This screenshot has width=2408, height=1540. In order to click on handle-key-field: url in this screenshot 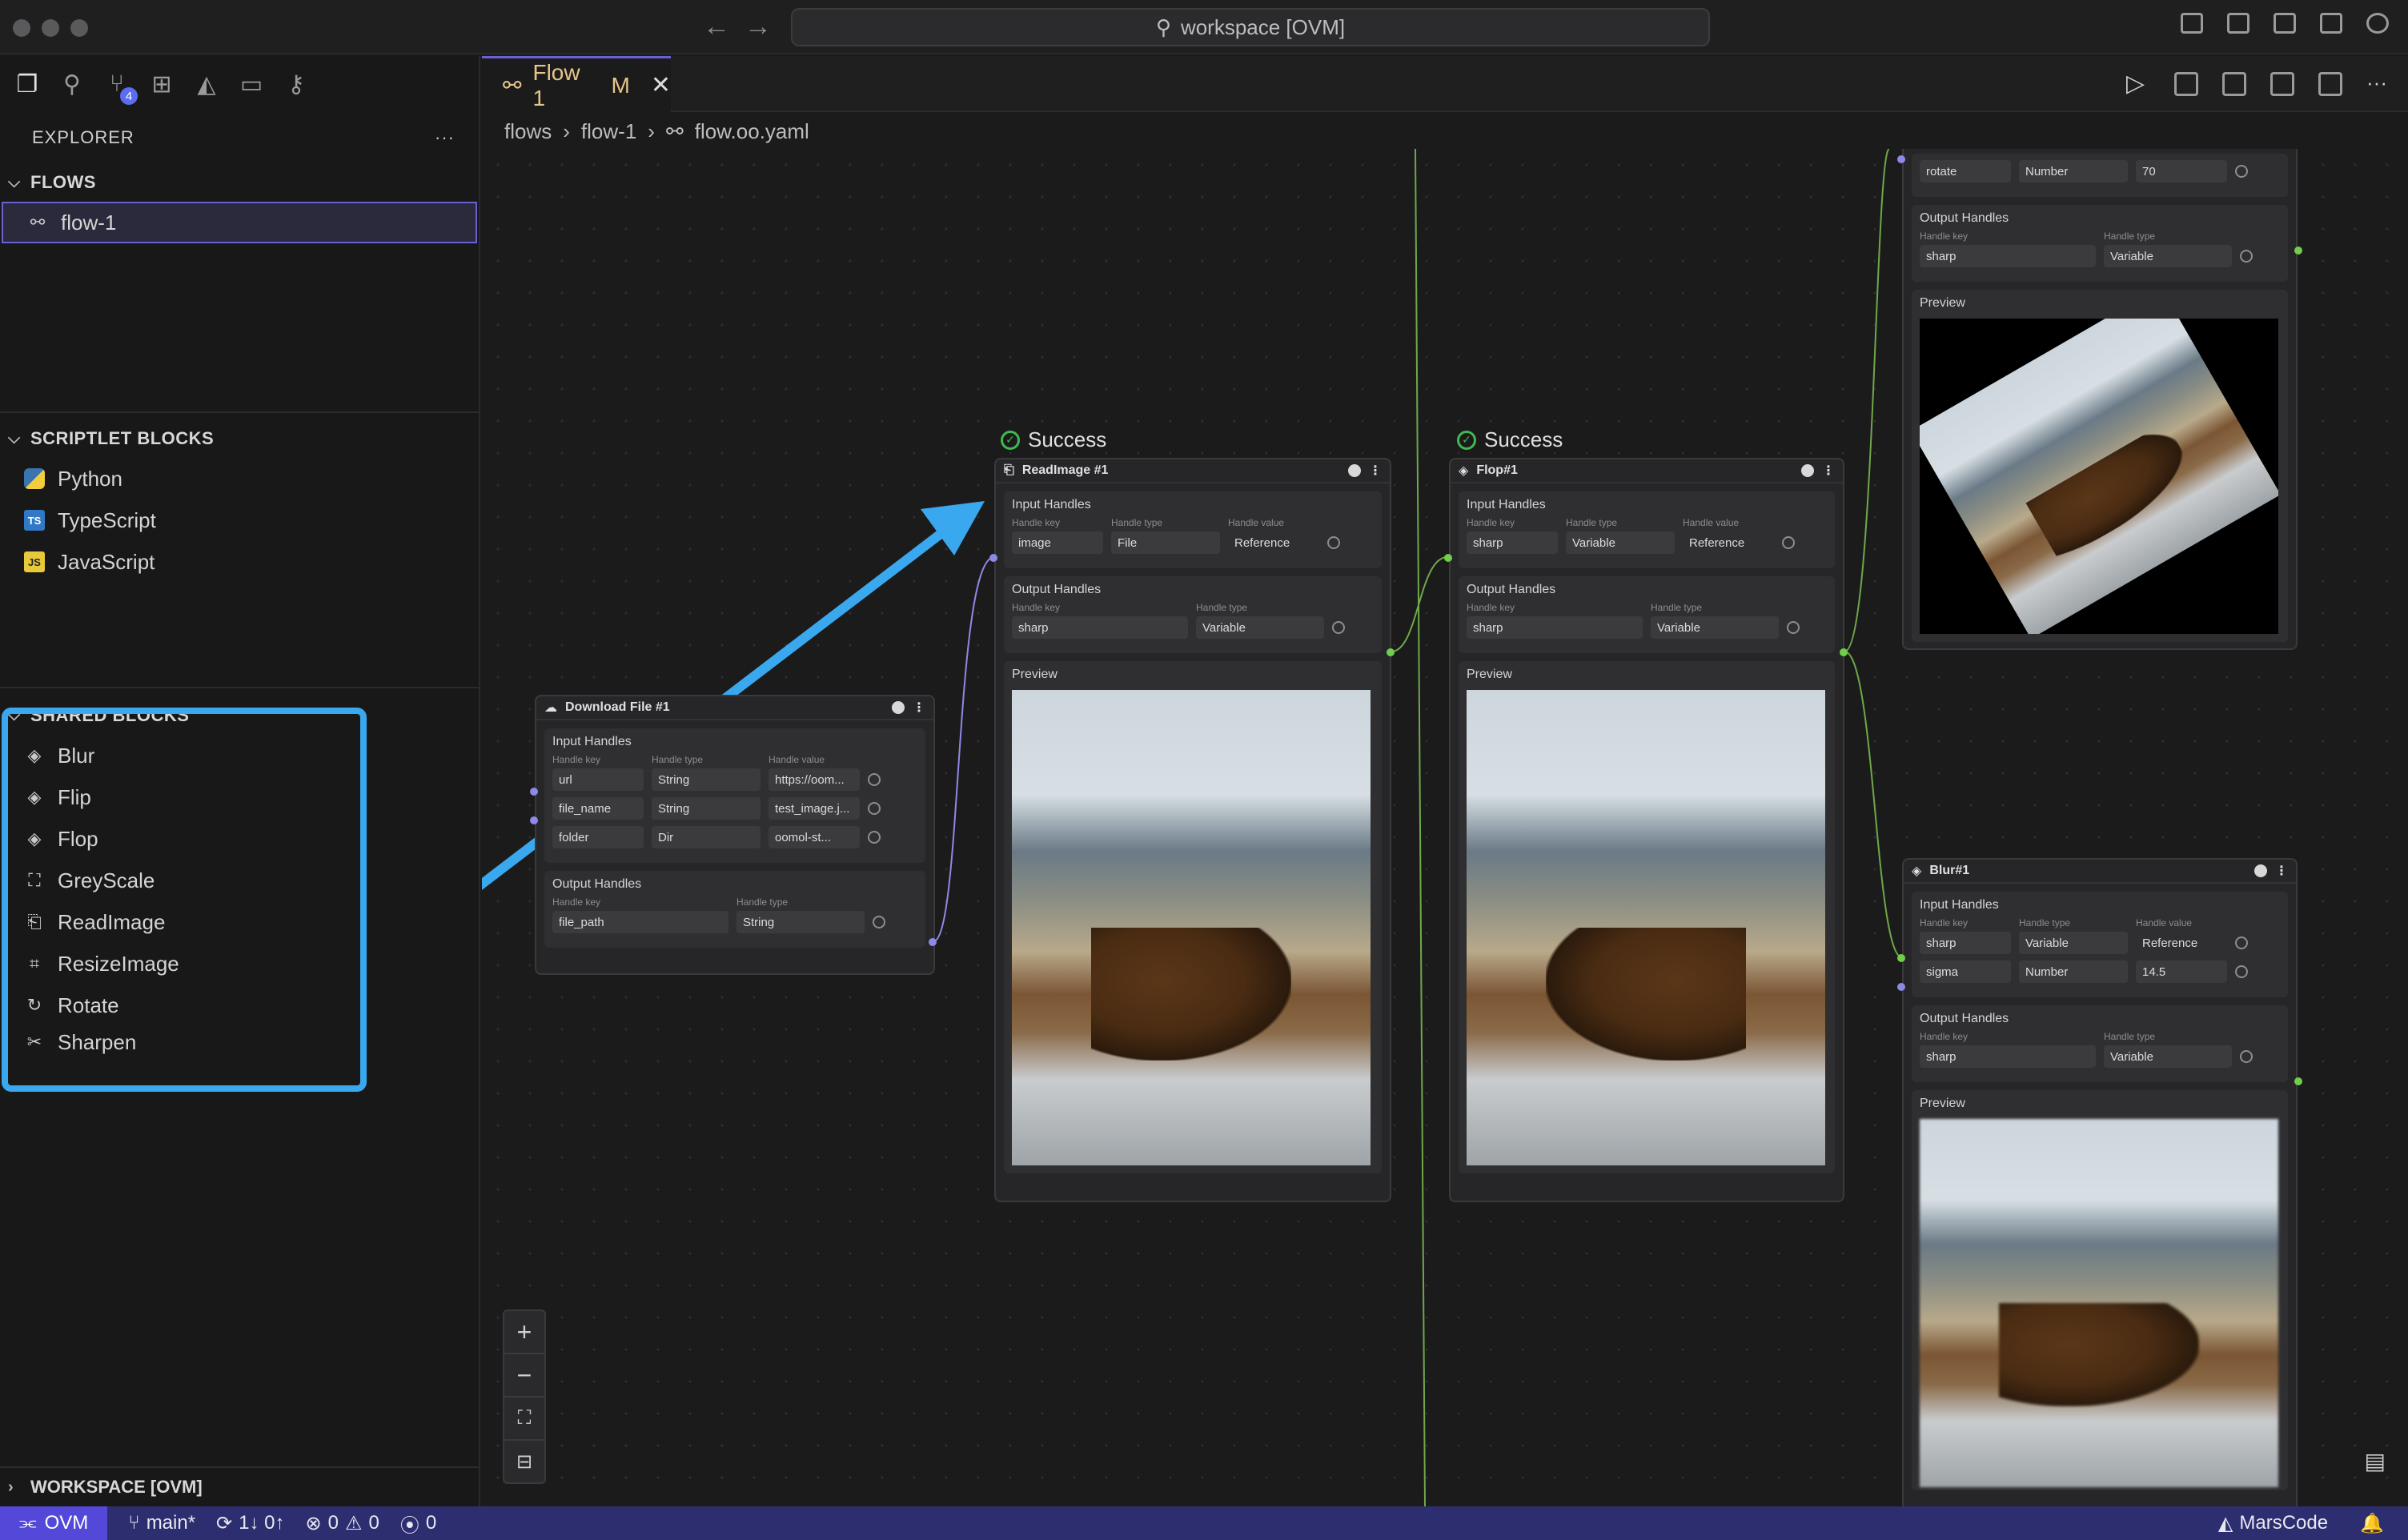, I will do `click(598, 779)`.